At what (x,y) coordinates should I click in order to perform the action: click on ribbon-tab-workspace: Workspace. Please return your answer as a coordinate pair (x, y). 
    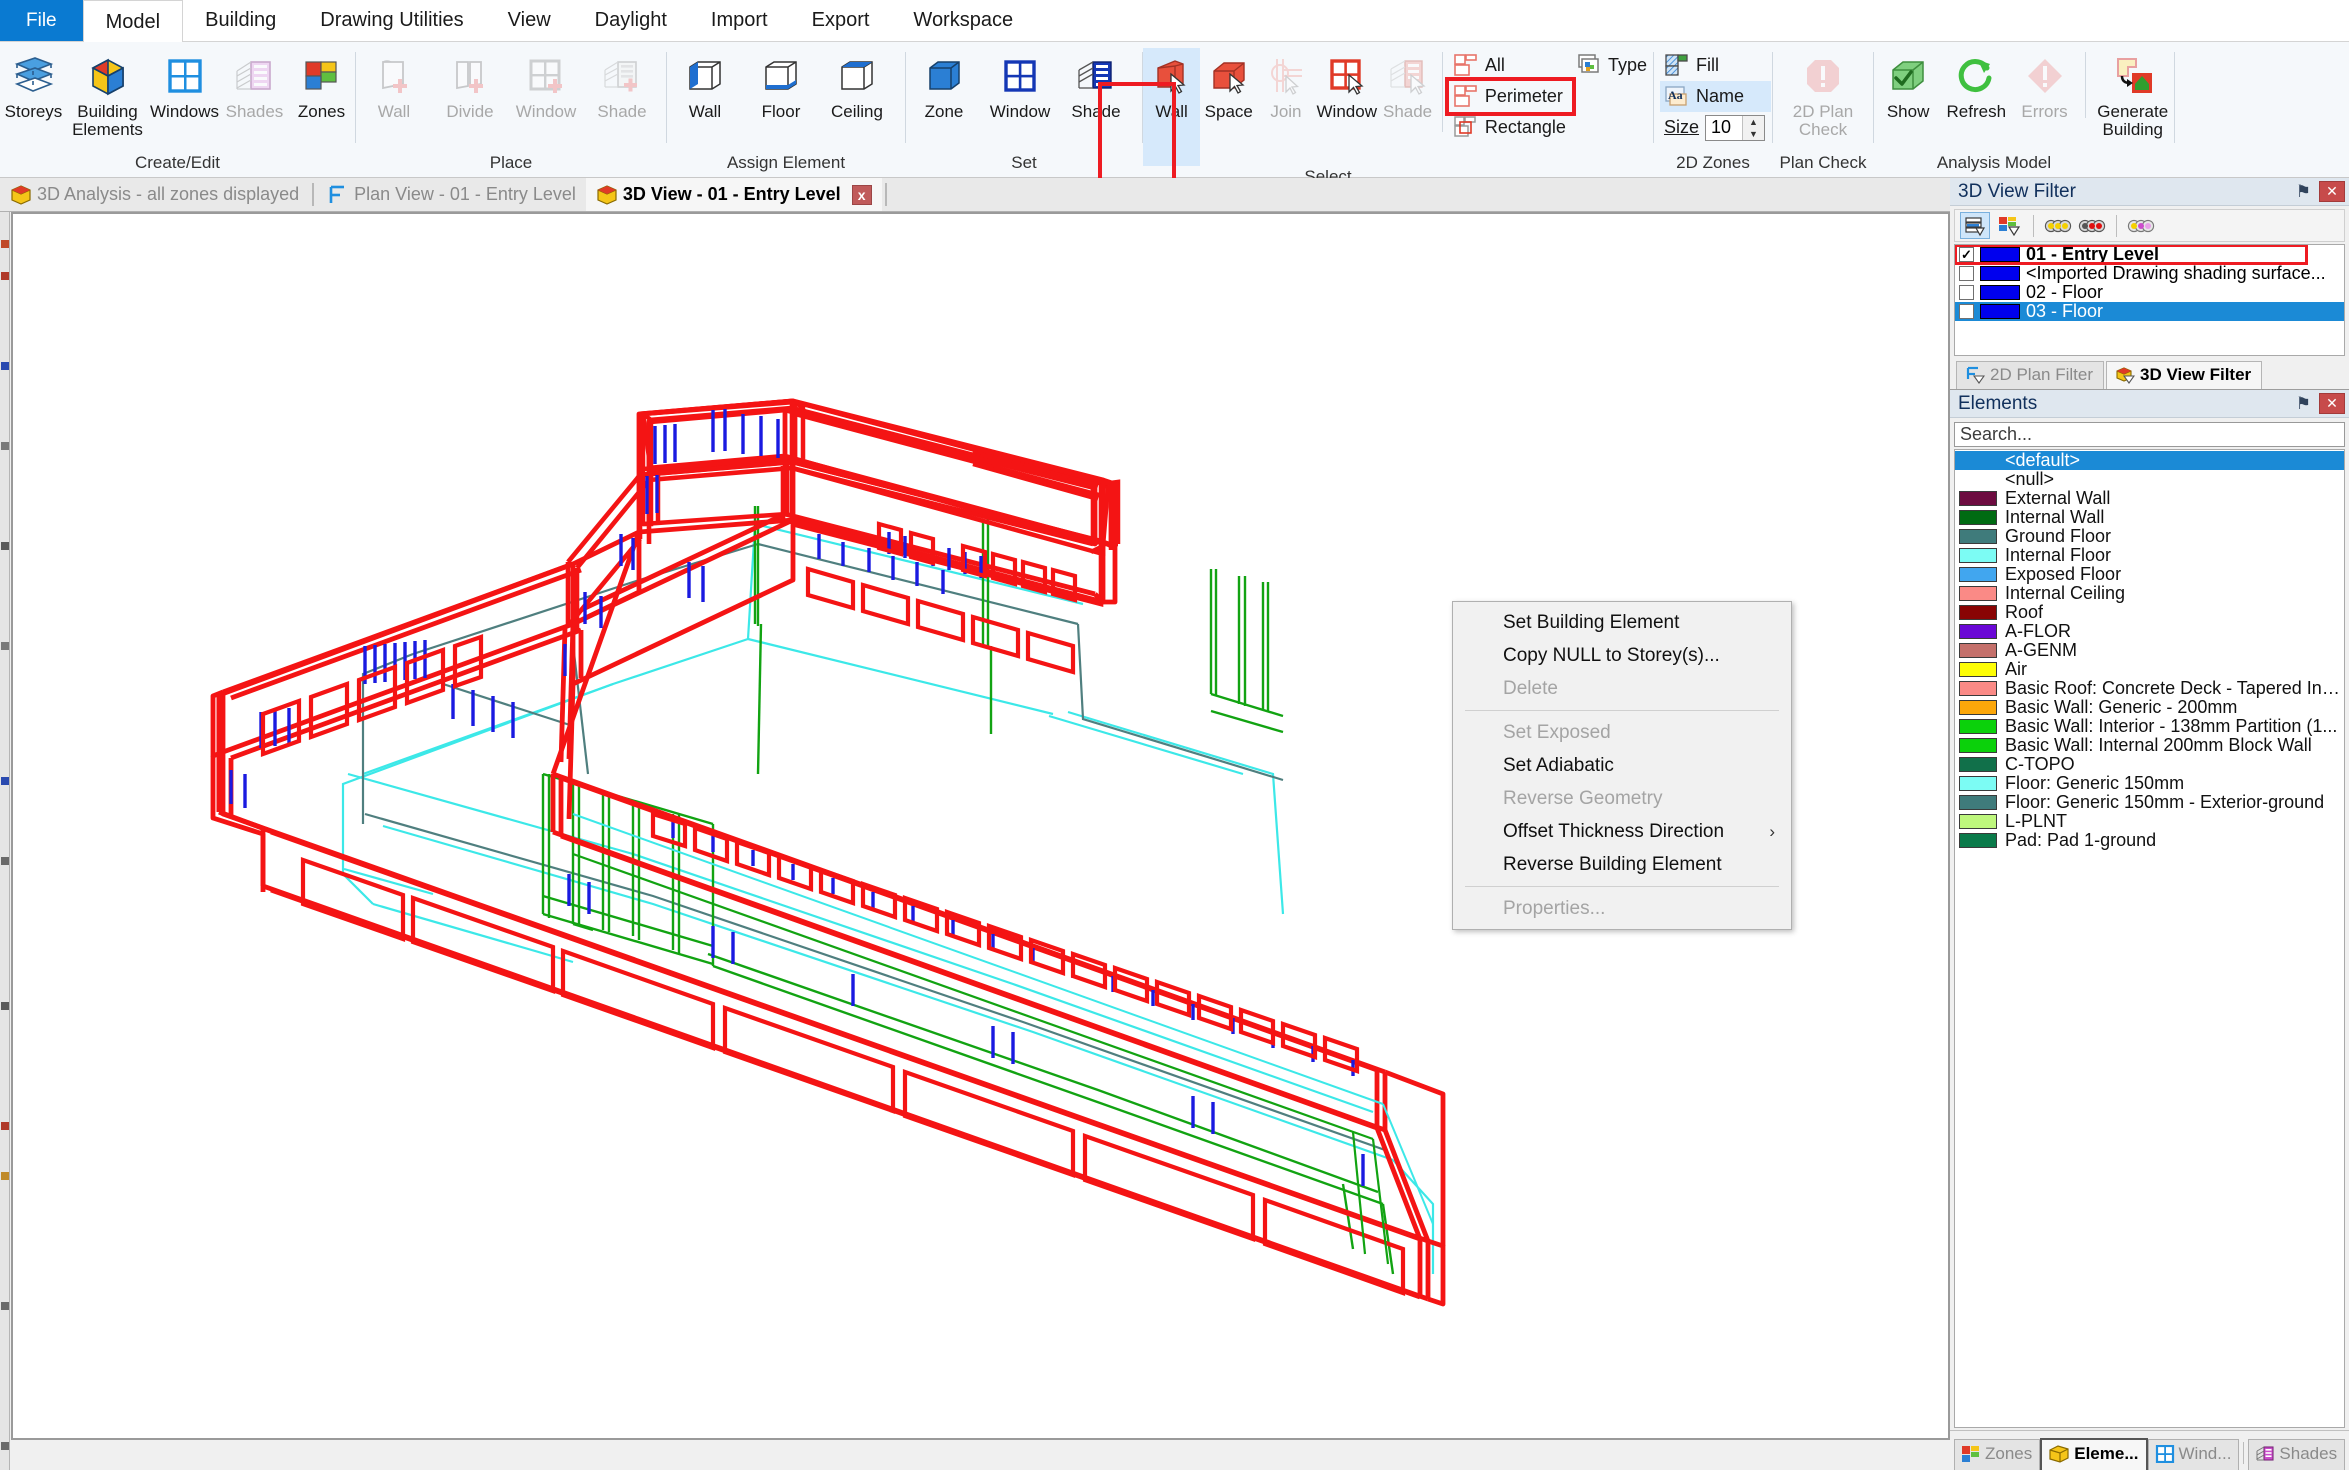
    Looking at the image, I should click on (963, 20).